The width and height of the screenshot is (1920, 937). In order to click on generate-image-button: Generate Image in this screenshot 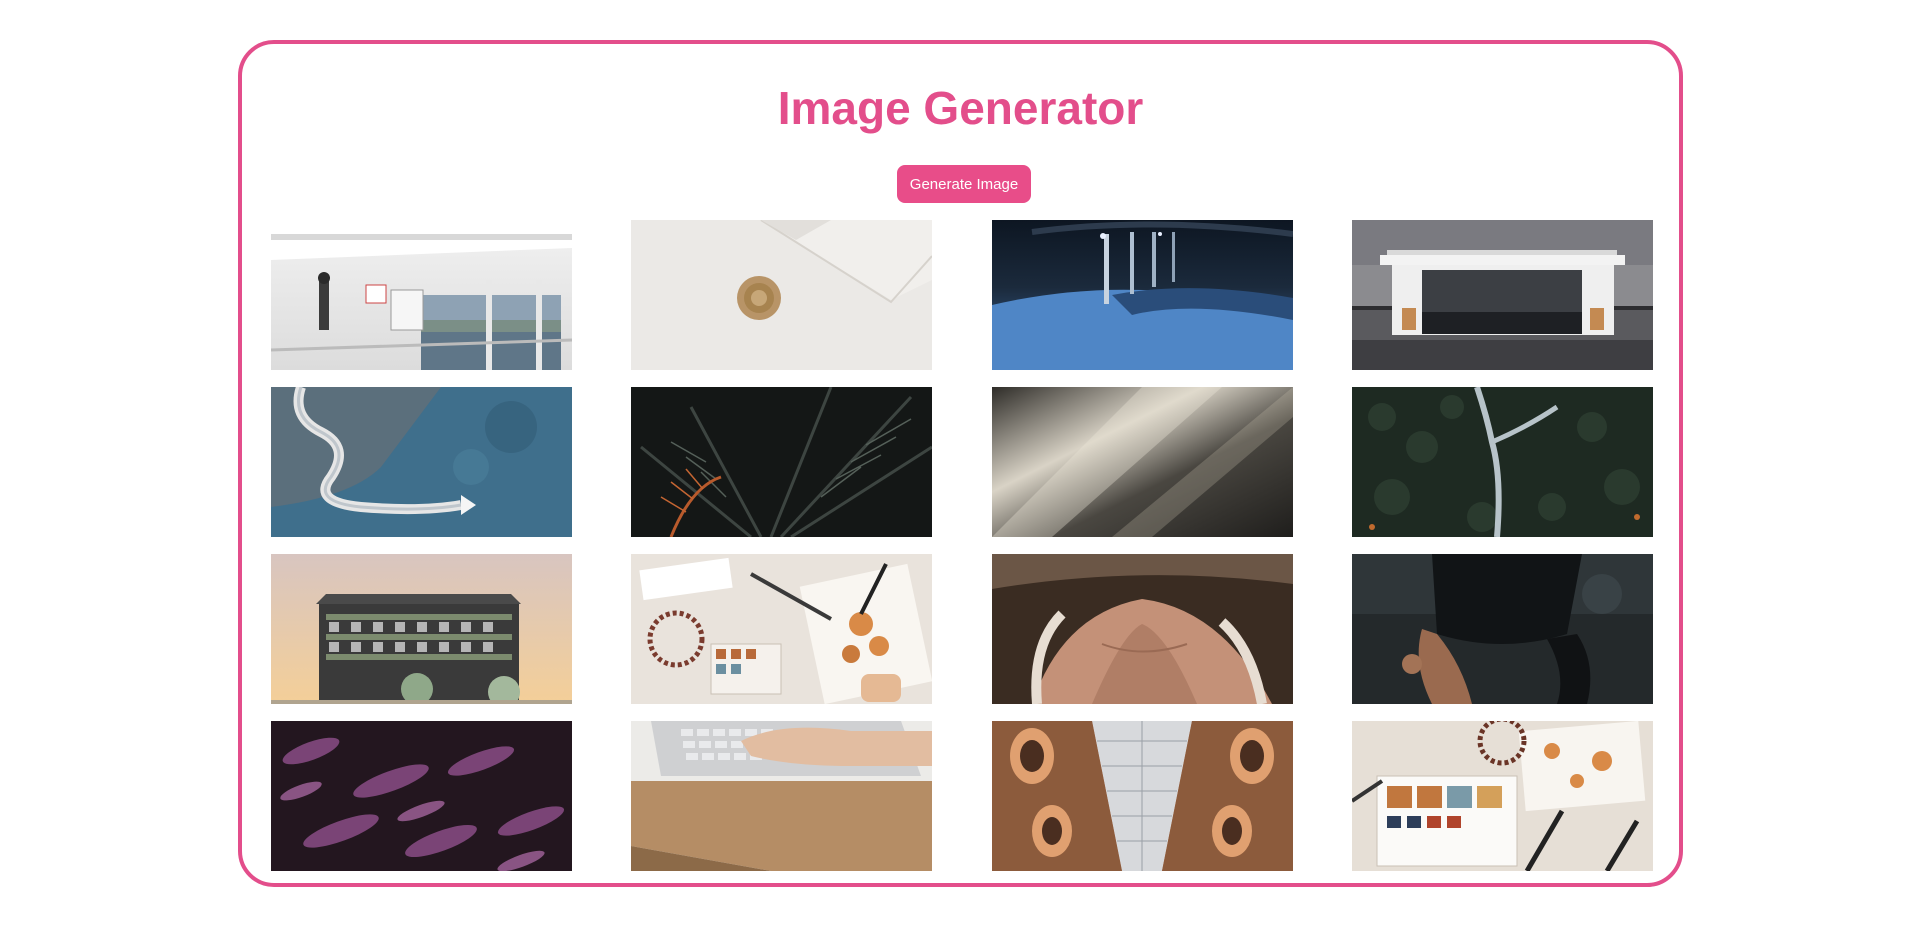, I will do `click(964, 184)`.